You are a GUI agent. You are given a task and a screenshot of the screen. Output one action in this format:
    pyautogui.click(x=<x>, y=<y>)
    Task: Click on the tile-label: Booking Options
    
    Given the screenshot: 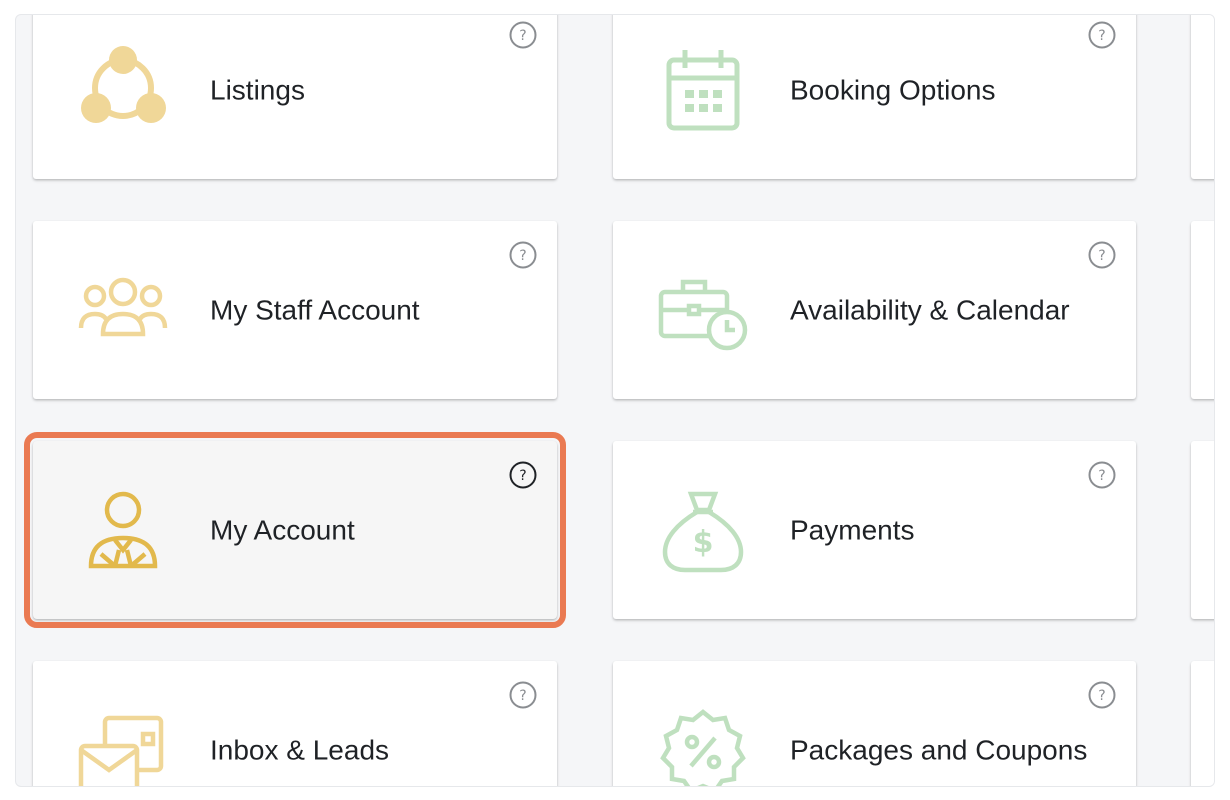 What is the action you would take?
    pyautogui.click(x=893, y=90)
    